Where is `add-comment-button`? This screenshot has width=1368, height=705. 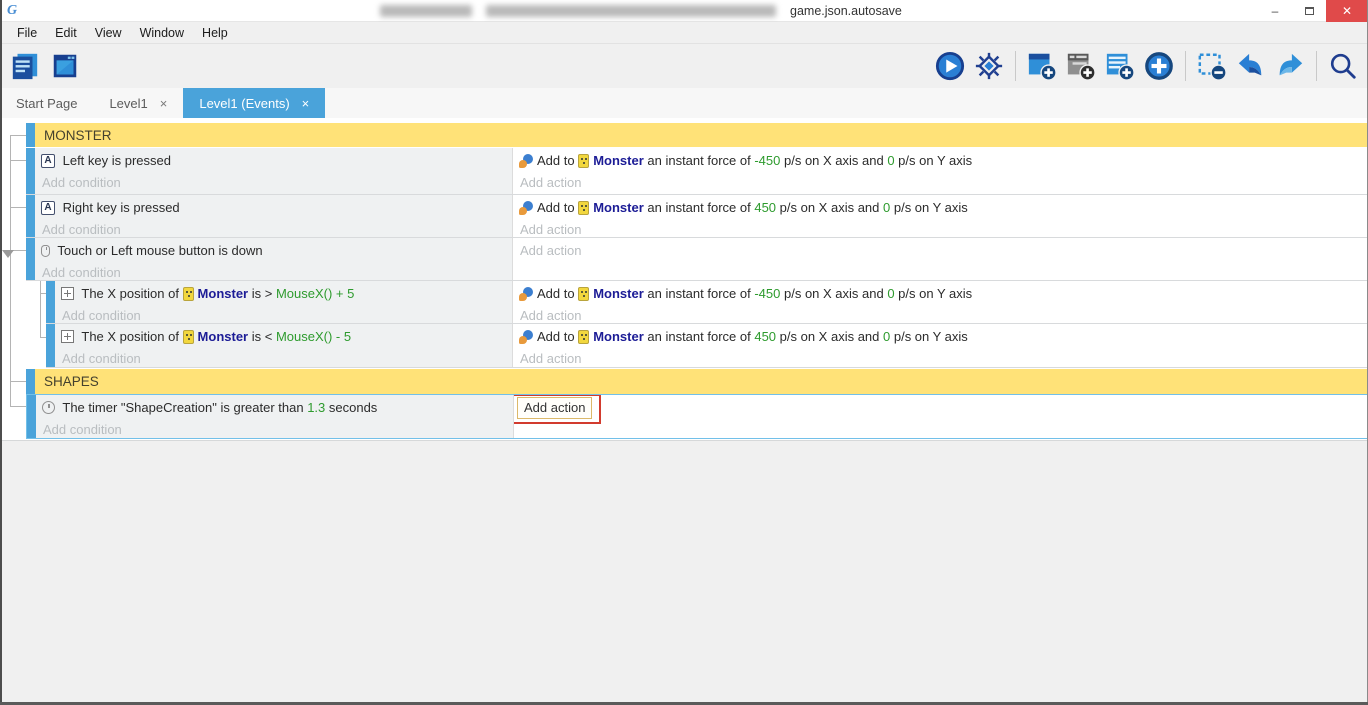
add-comment-button is located at coordinates (1120, 66).